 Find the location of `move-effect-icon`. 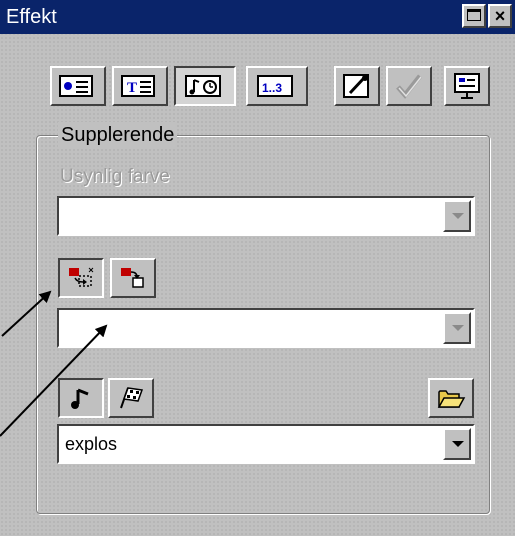

move-effect-icon is located at coordinates (132, 278).